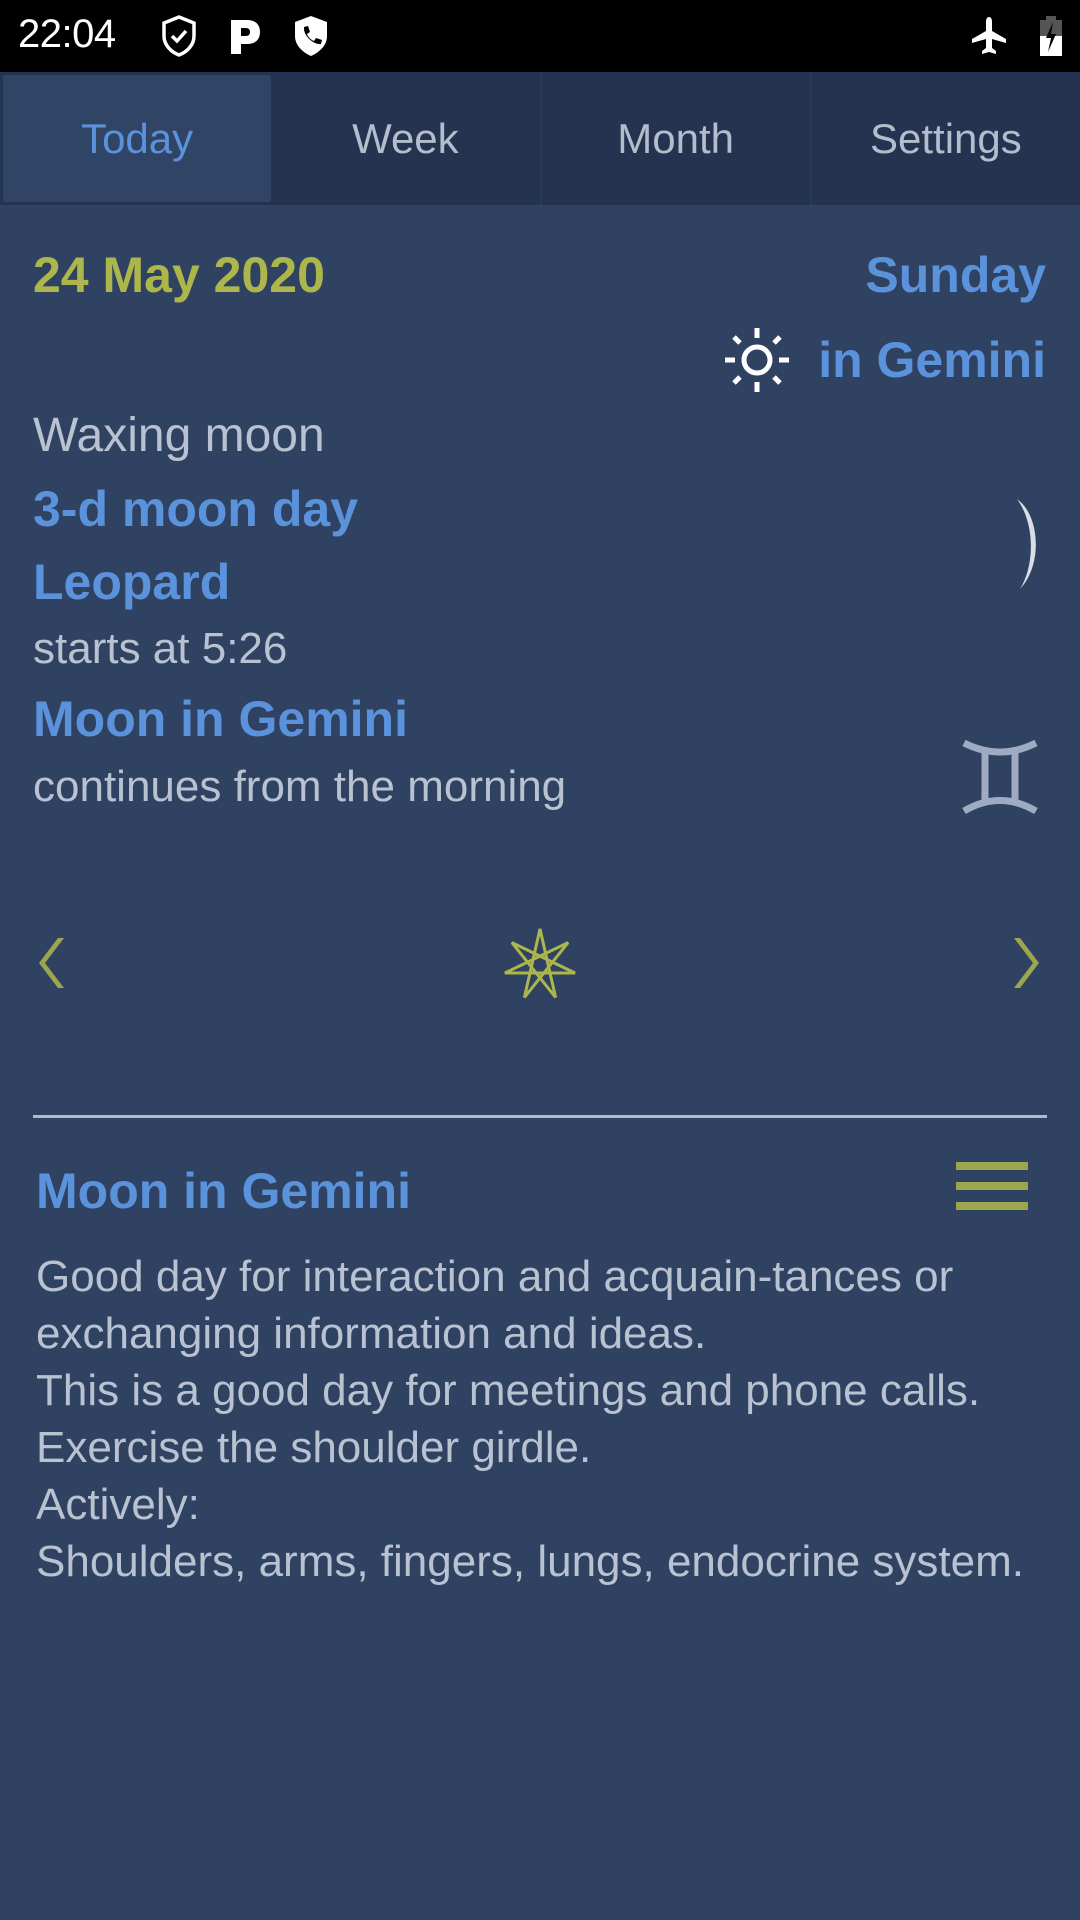  I want to click on moon-day-label: 3-d moon day, so click(196, 509).